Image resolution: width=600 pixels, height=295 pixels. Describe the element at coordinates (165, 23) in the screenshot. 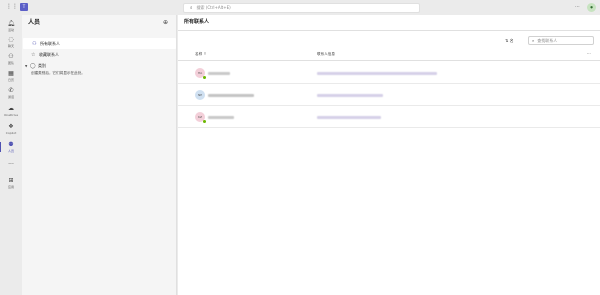

I see `add-contact-icon: ⊕` at that location.